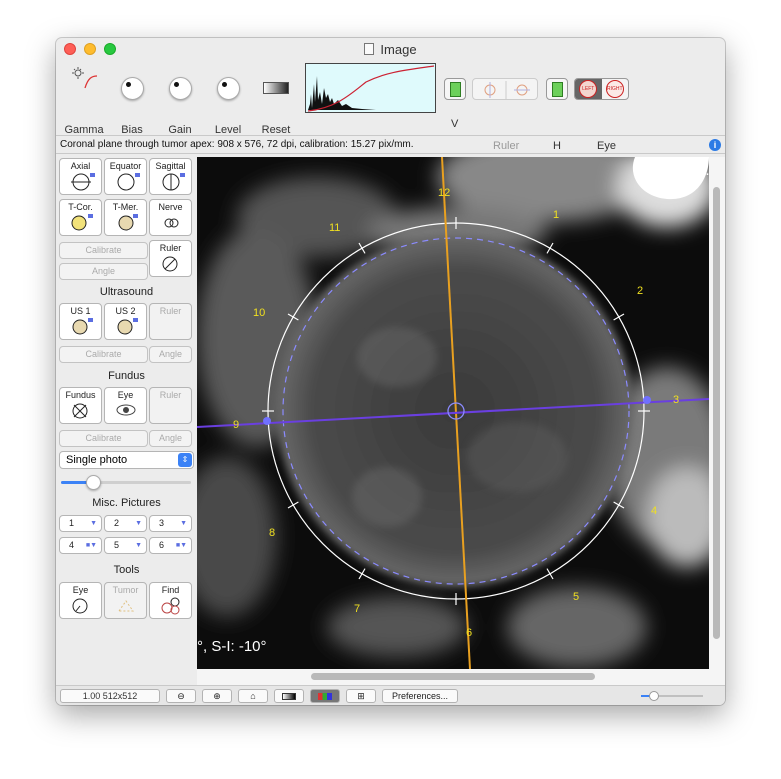 This screenshot has height=779, width=781. I want to click on photo-select: Single photo ⇕, so click(126, 460).